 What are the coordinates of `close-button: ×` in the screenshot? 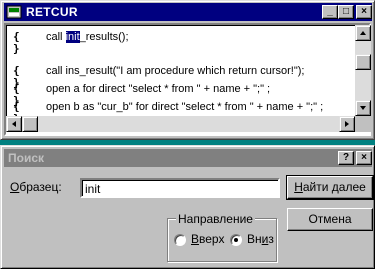 It's located at (364, 12).